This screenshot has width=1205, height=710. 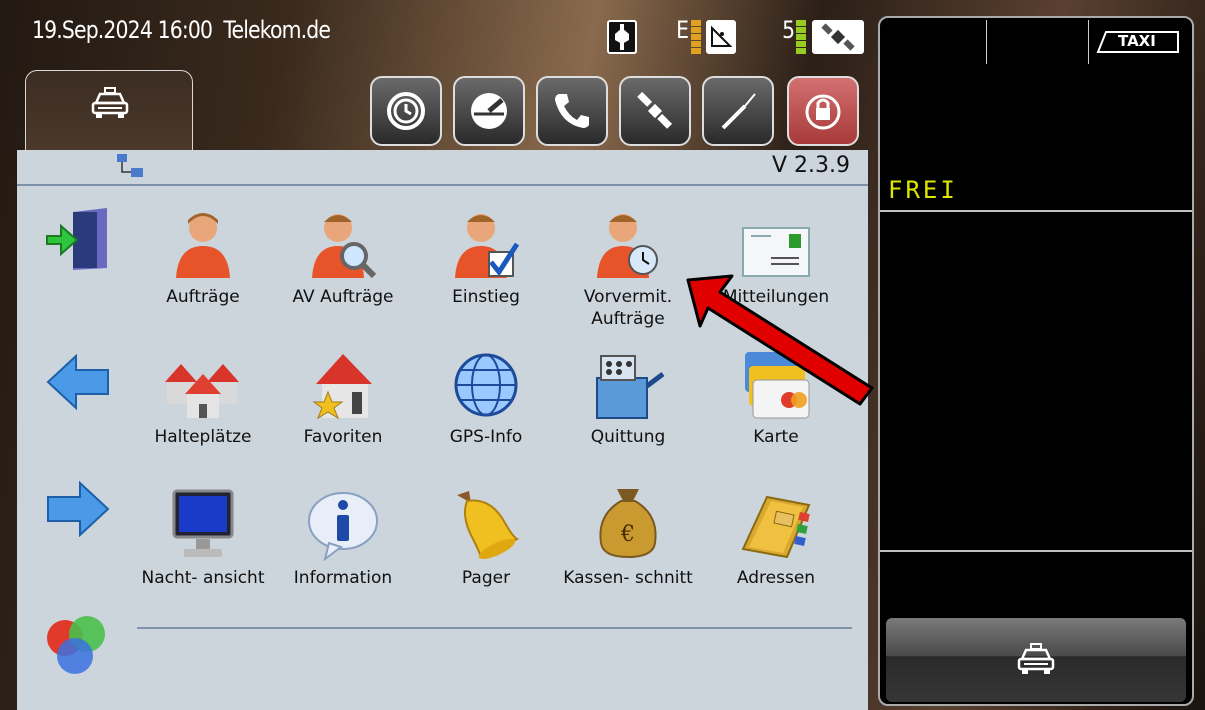 What do you see at coordinates (801, 37) in the screenshot?
I see `satellite-bars-icon` at bounding box center [801, 37].